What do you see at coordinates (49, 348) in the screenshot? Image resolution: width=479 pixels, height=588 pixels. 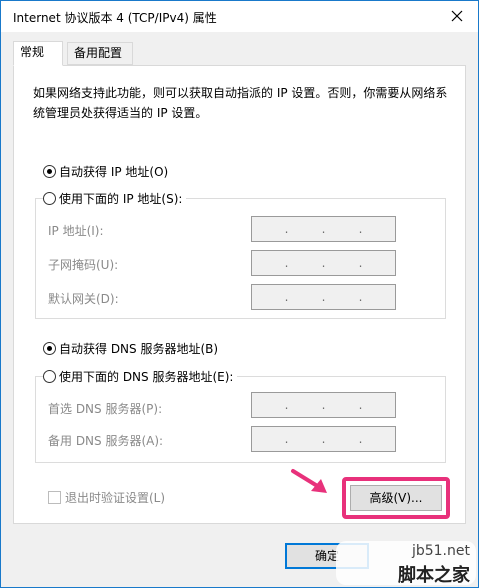 I see `auto-dns-radio` at bounding box center [49, 348].